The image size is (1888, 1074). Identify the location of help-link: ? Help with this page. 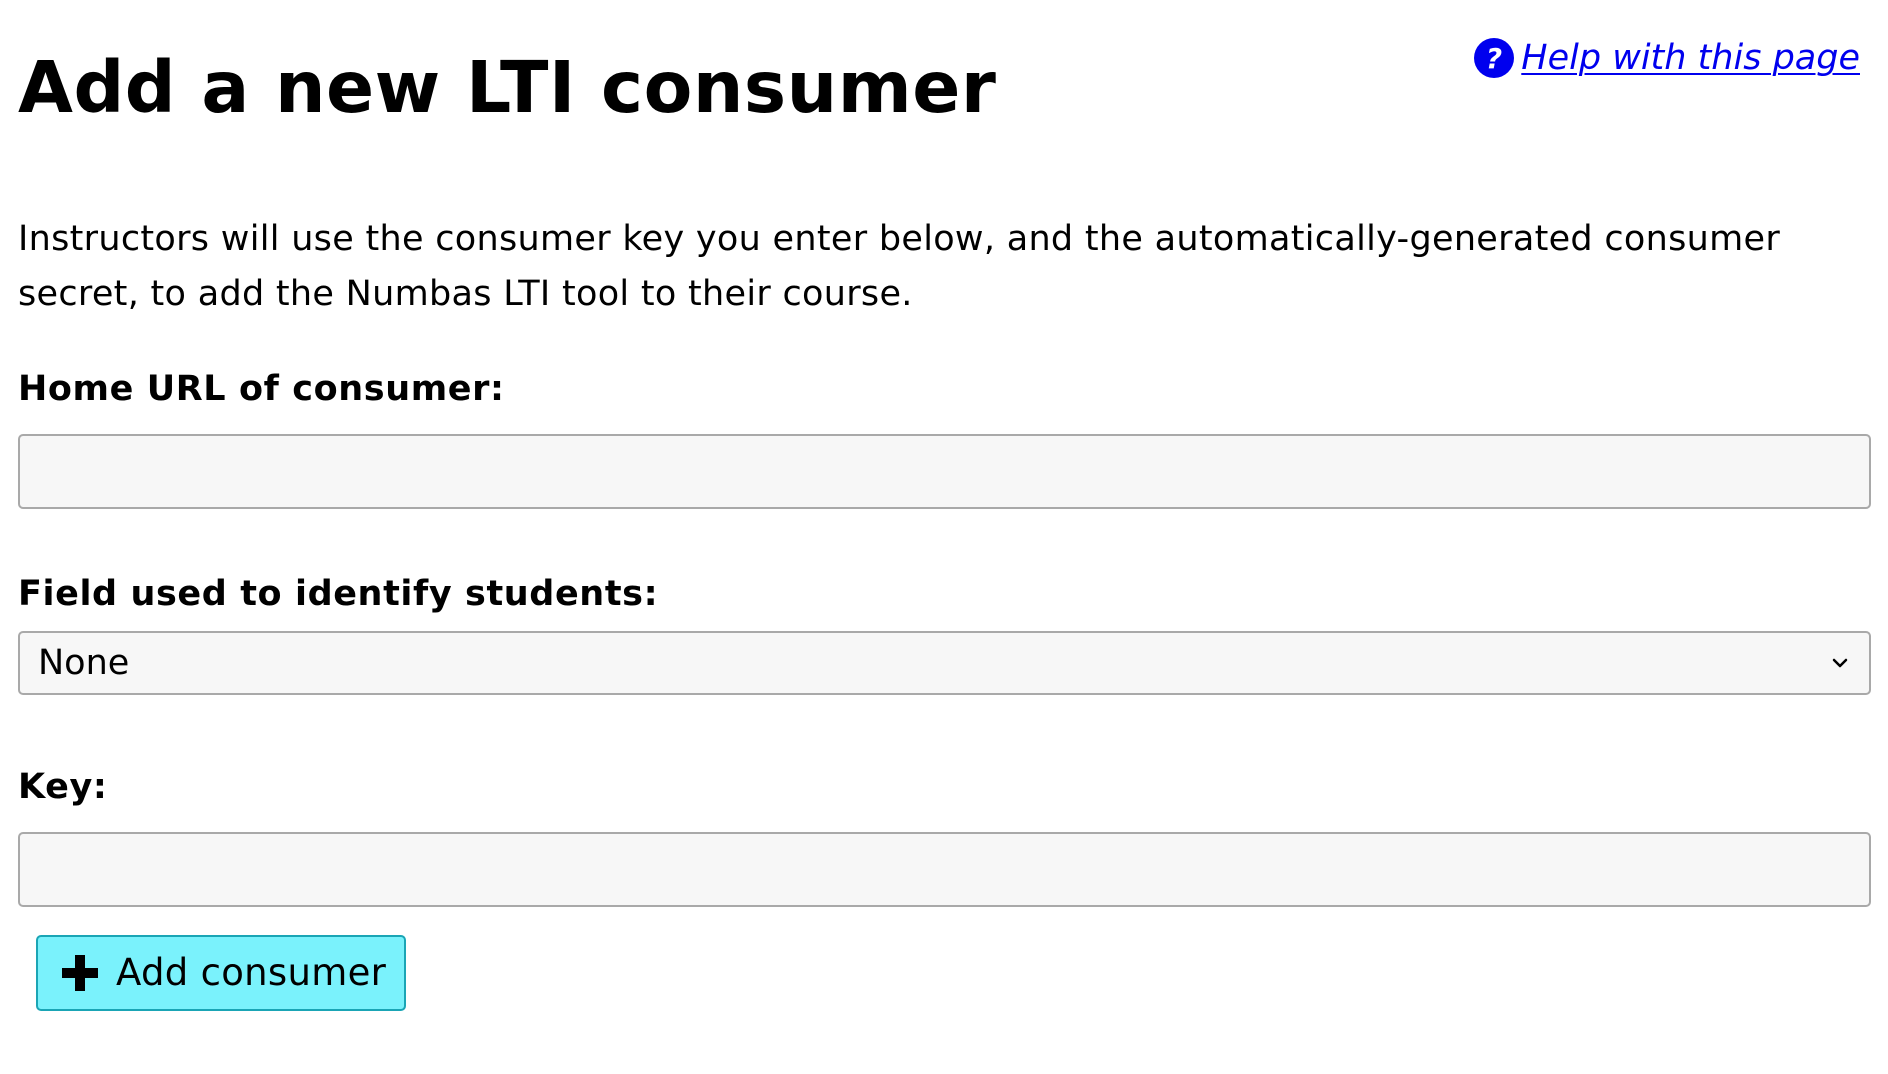
(1666, 58).